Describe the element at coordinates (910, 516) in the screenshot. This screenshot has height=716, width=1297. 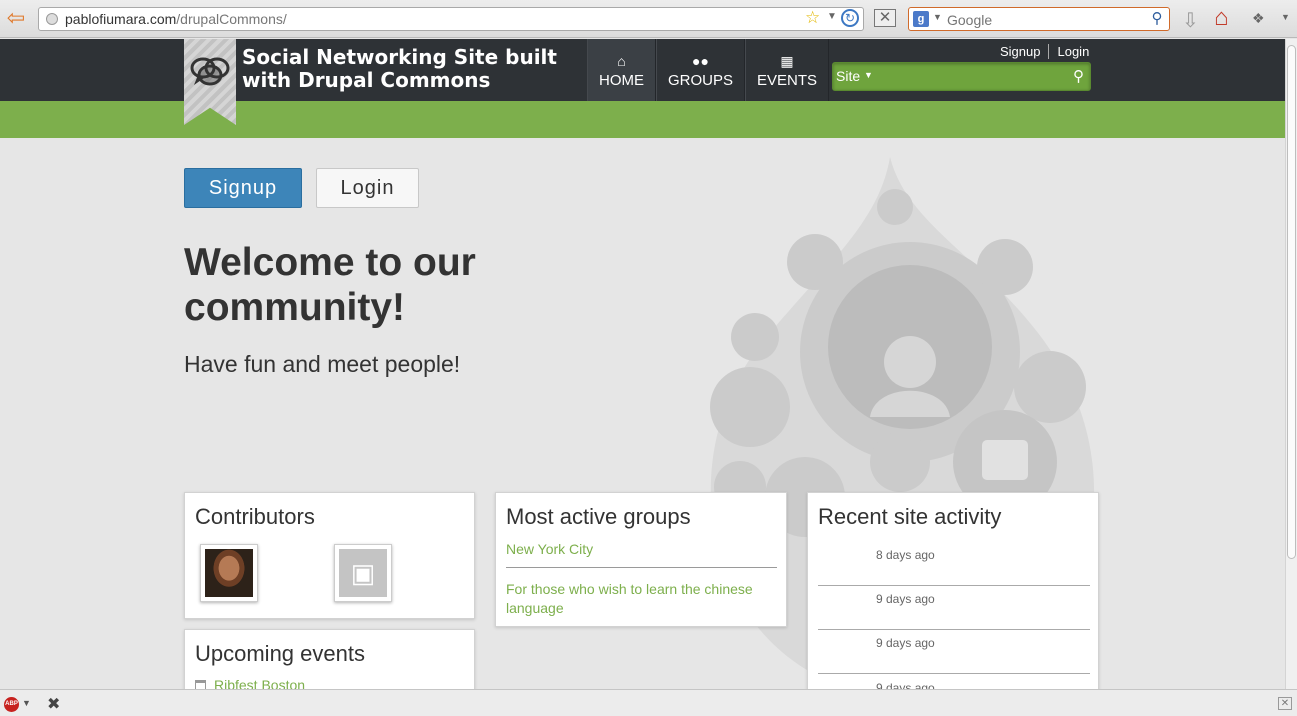
I see `recent-activity-title: Recent site activity` at that location.